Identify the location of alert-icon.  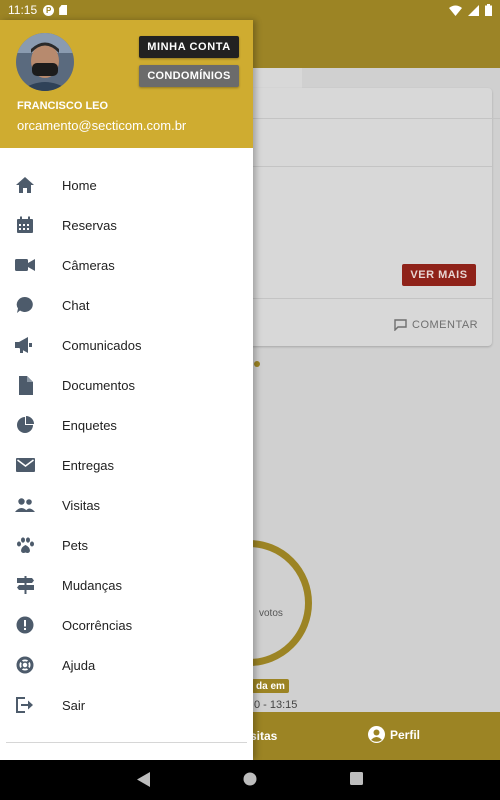
(25, 625).